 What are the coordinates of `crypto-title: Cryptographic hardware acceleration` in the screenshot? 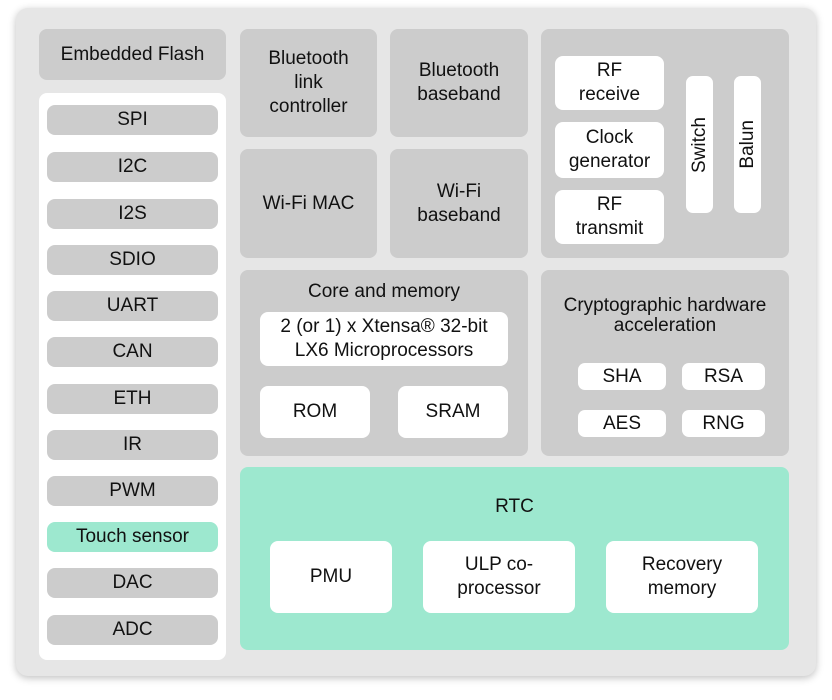 It's located at (665, 315).